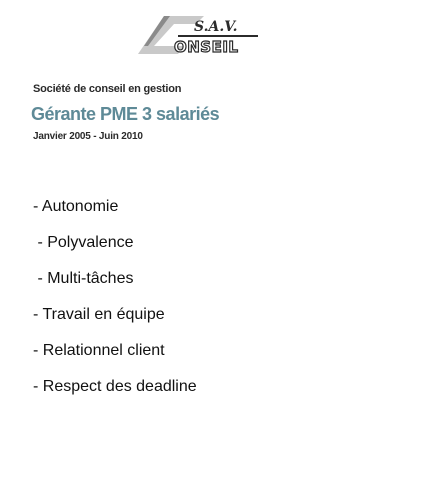 The height and width of the screenshot is (482, 439). Describe the element at coordinates (206, 47) in the screenshot. I see `logo-bottom-text: ONSEIL` at that location.